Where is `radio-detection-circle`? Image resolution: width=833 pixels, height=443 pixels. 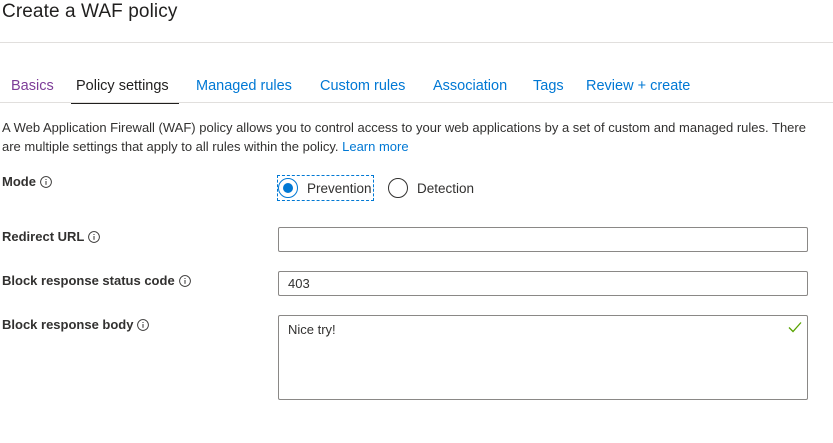 radio-detection-circle is located at coordinates (398, 188).